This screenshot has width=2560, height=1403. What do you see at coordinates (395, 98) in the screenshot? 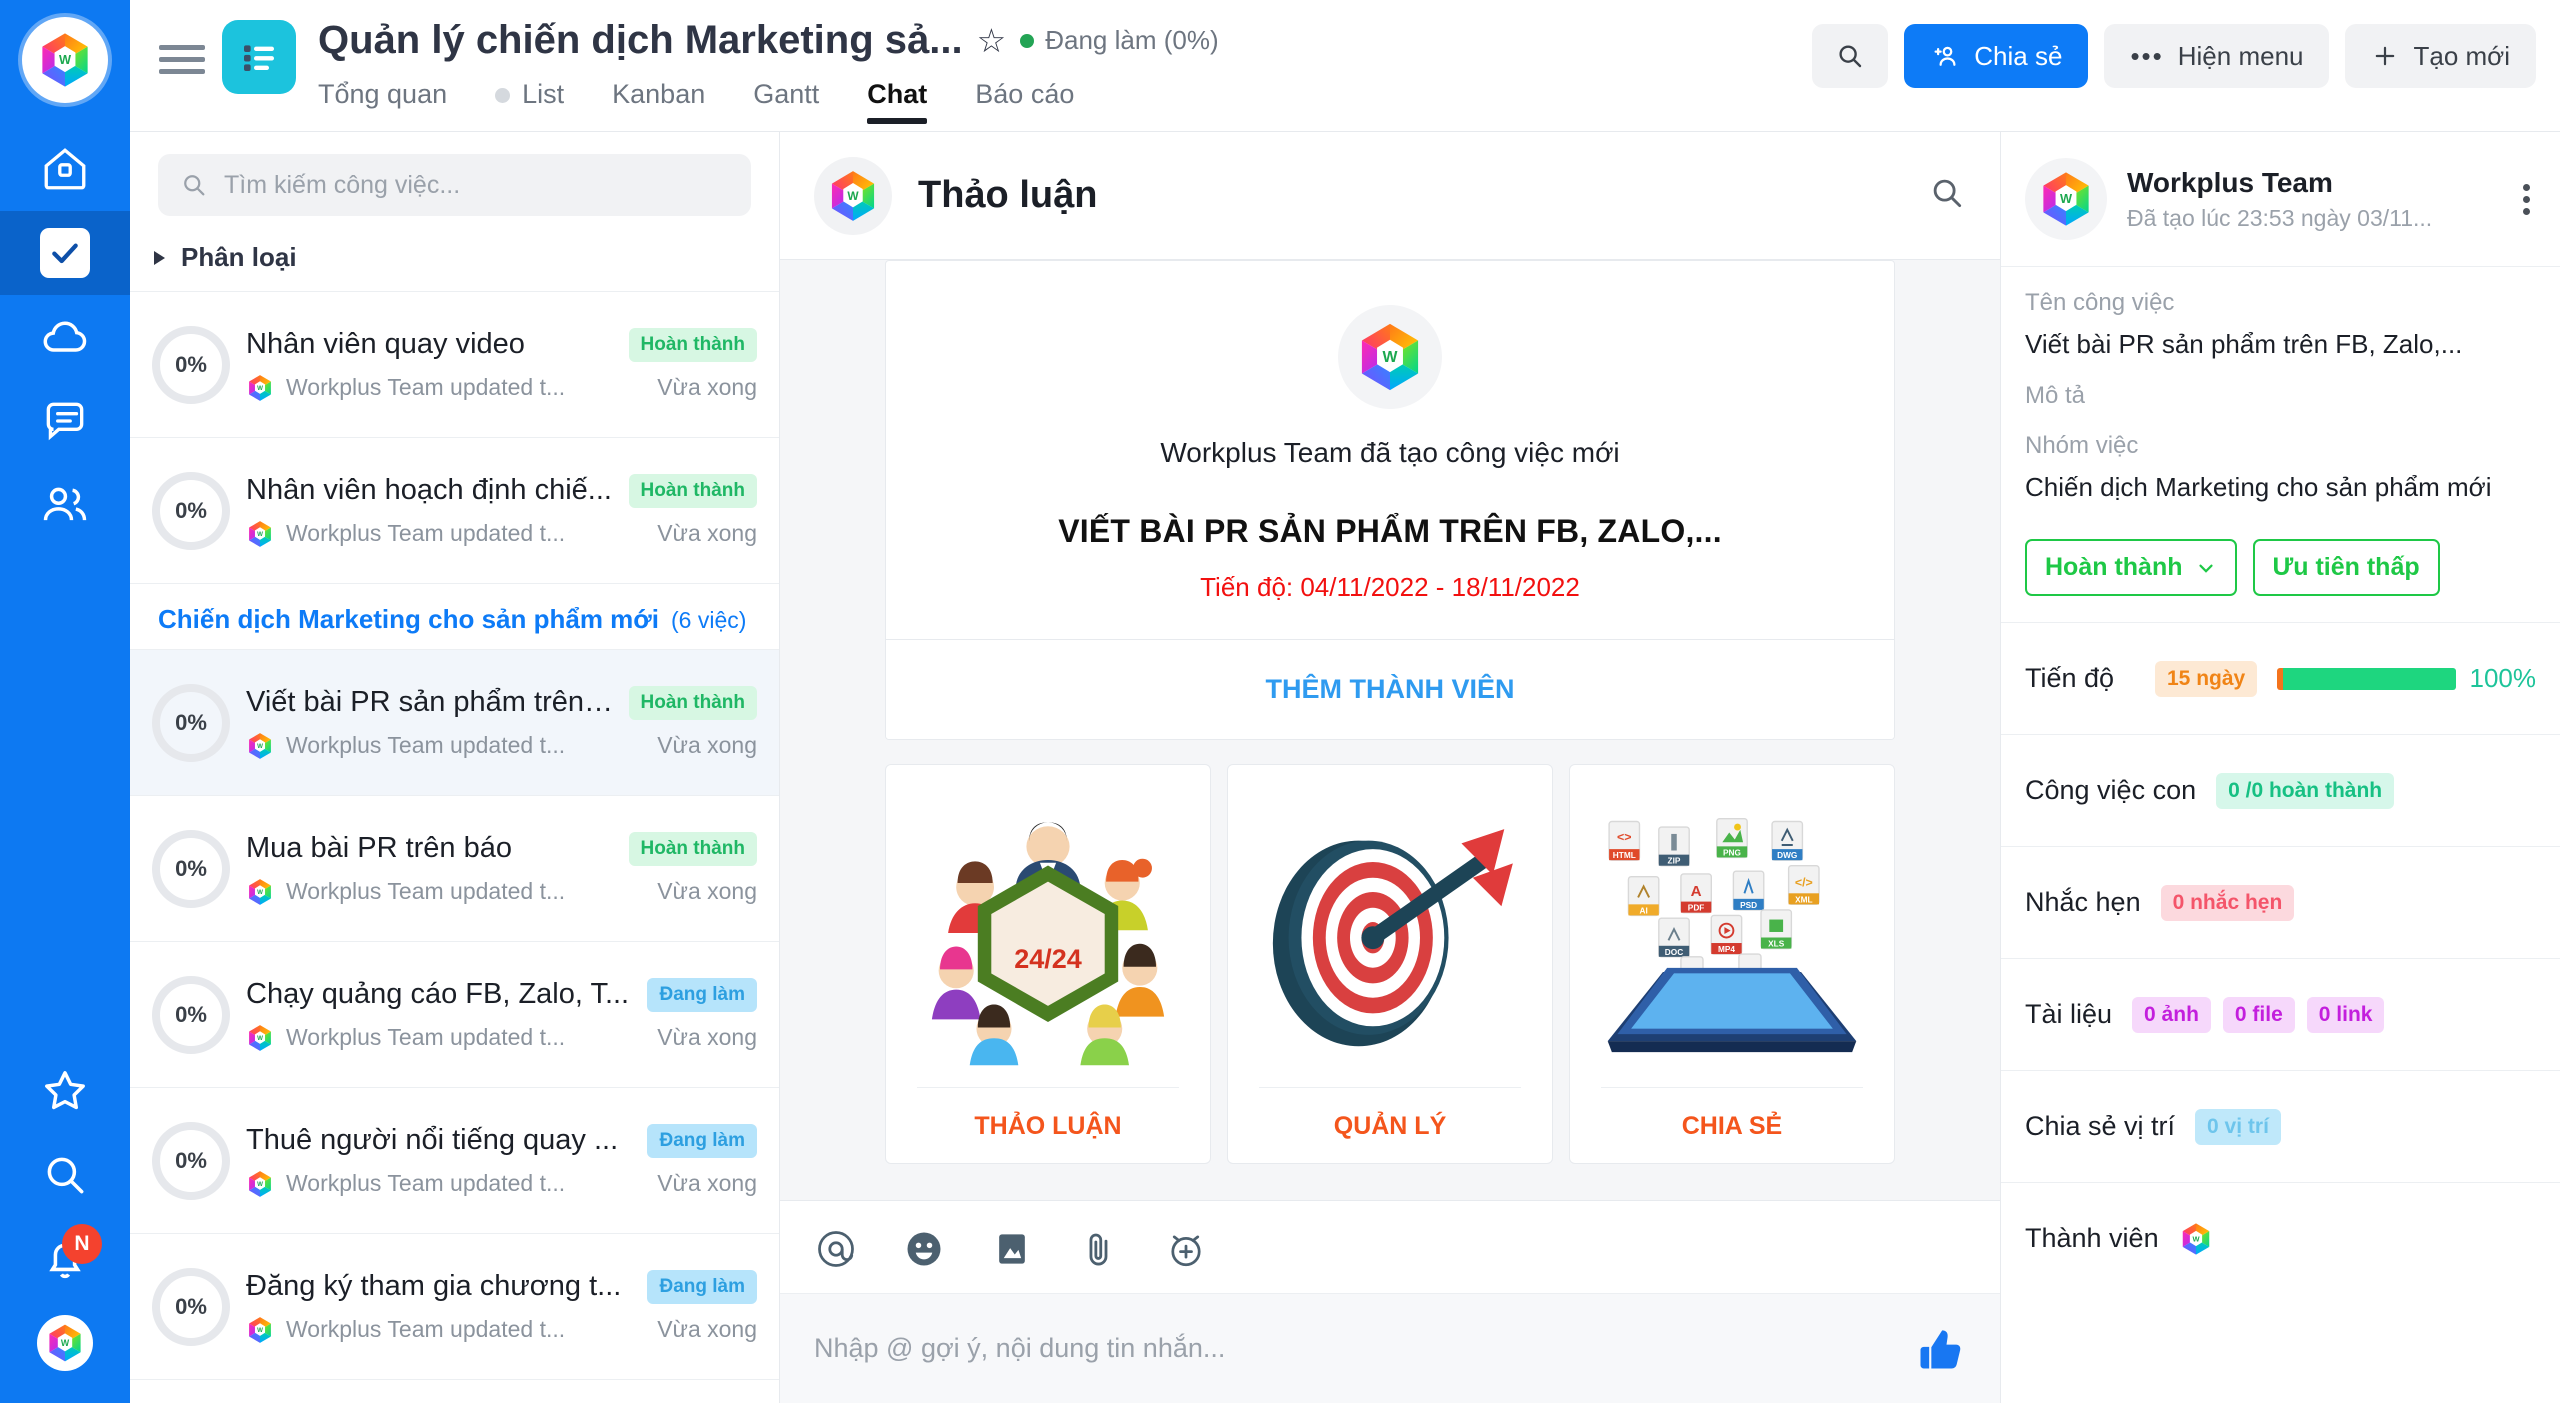
I see `tab-tong-quan: Tổng quan` at bounding box center [395, 98].